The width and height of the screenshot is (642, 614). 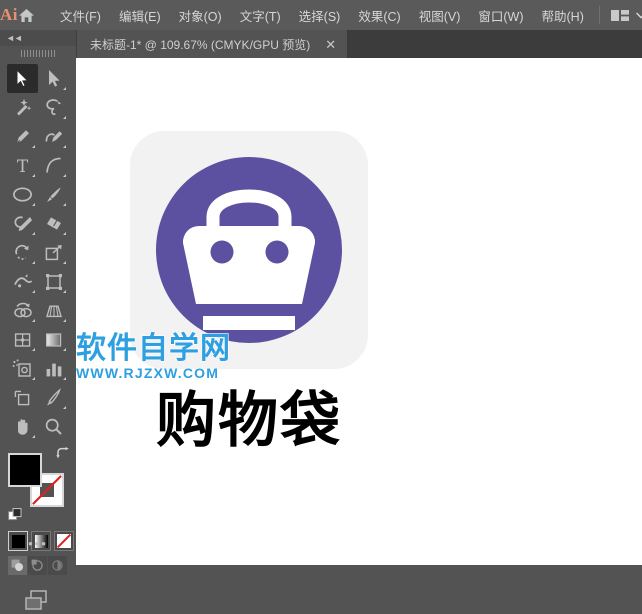 I want to click on fill-stroke-controls, so click(x=39, y=486).